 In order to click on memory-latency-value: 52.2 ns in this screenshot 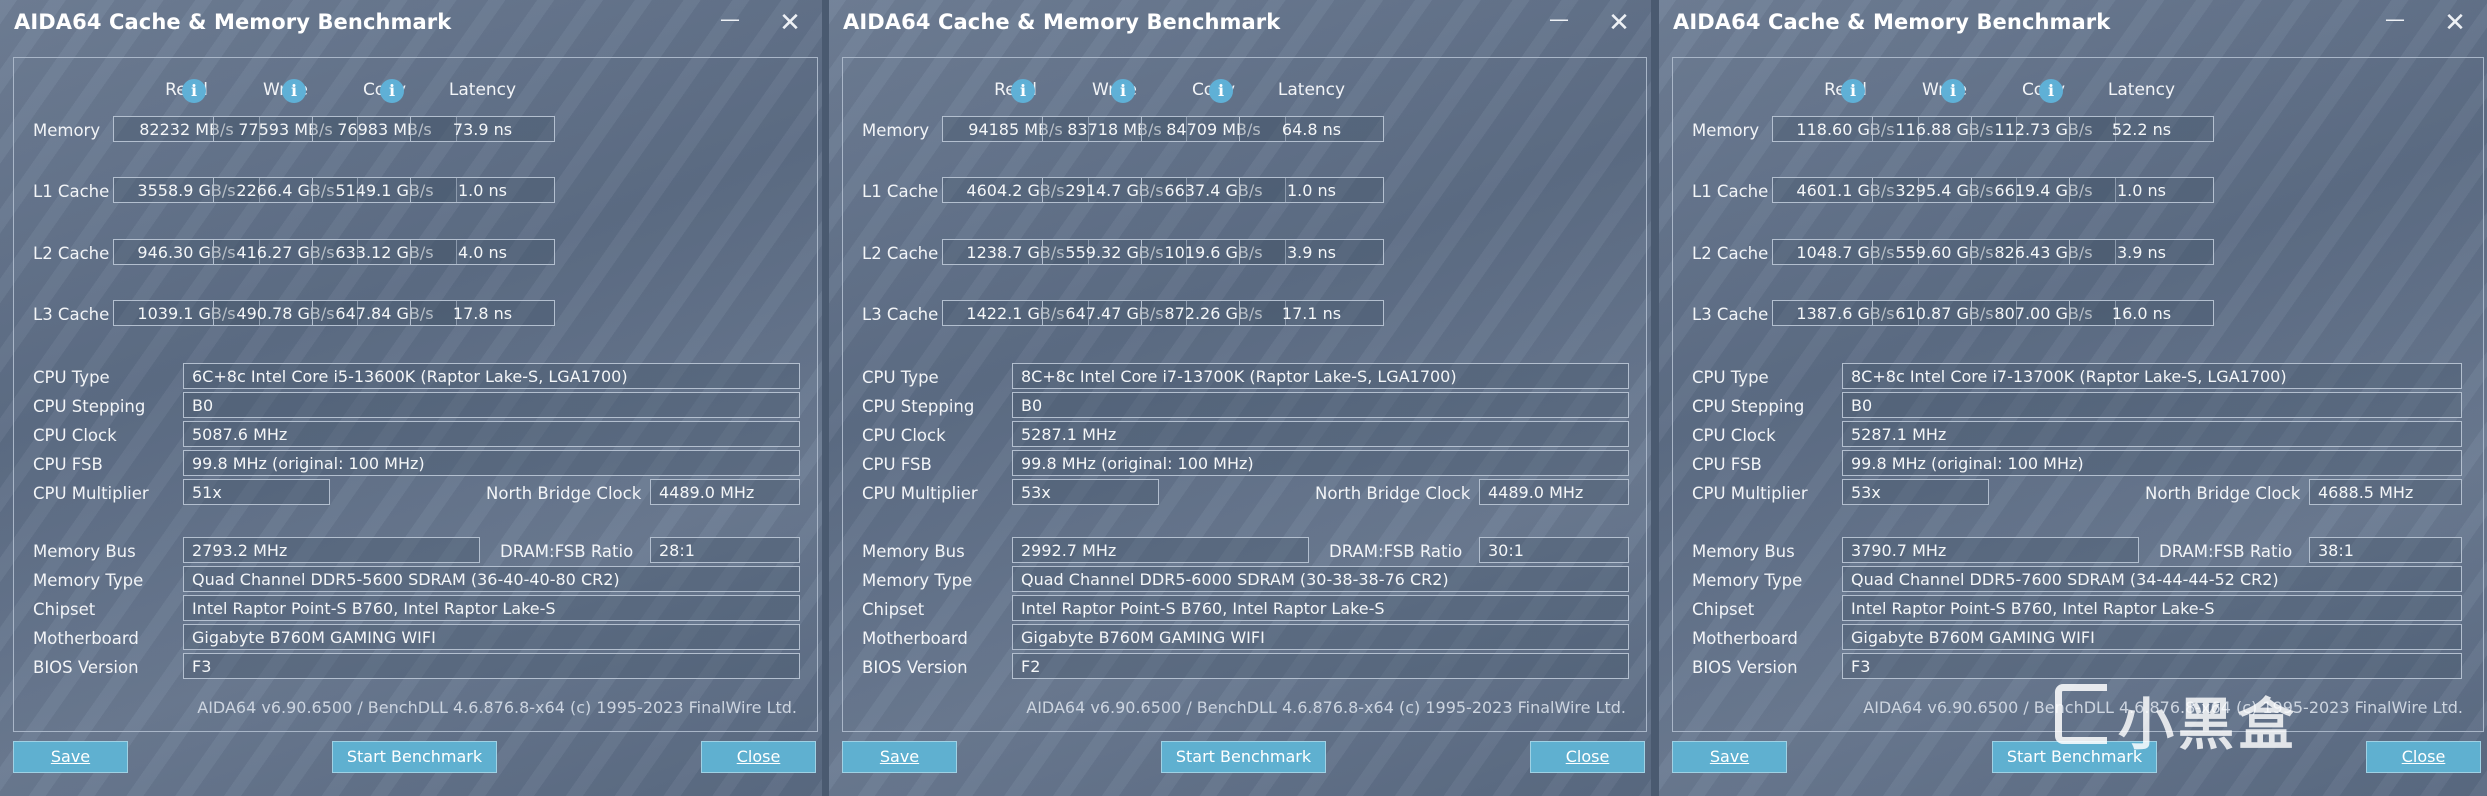, I will do `click(2141, 129)`.